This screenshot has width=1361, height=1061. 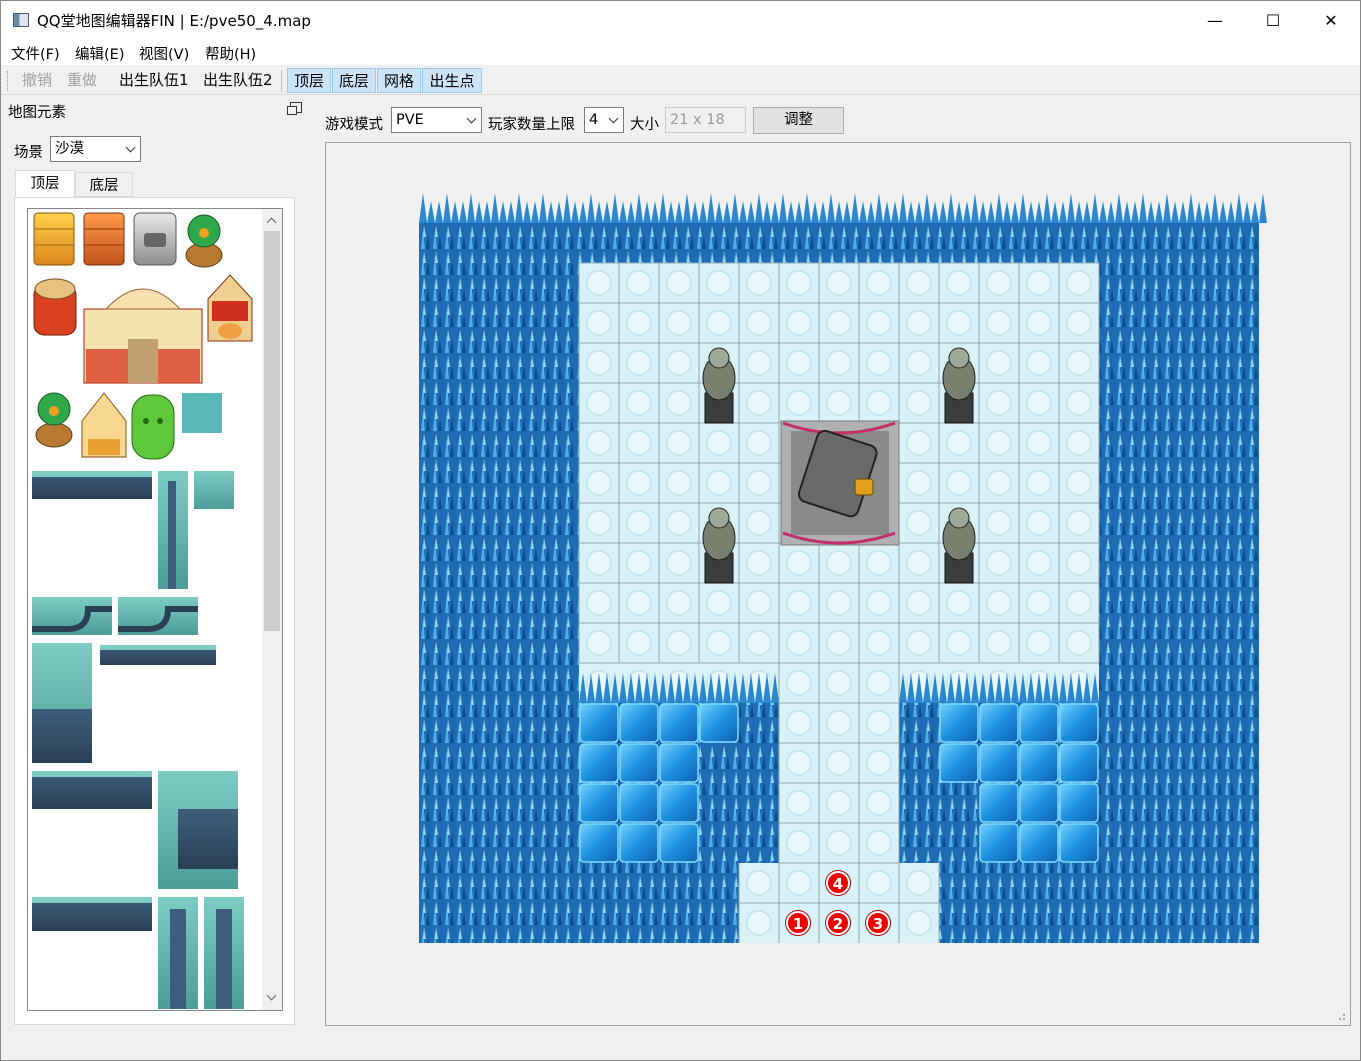 I want to click on tile-brick-orange, so click(x=104, y=239).